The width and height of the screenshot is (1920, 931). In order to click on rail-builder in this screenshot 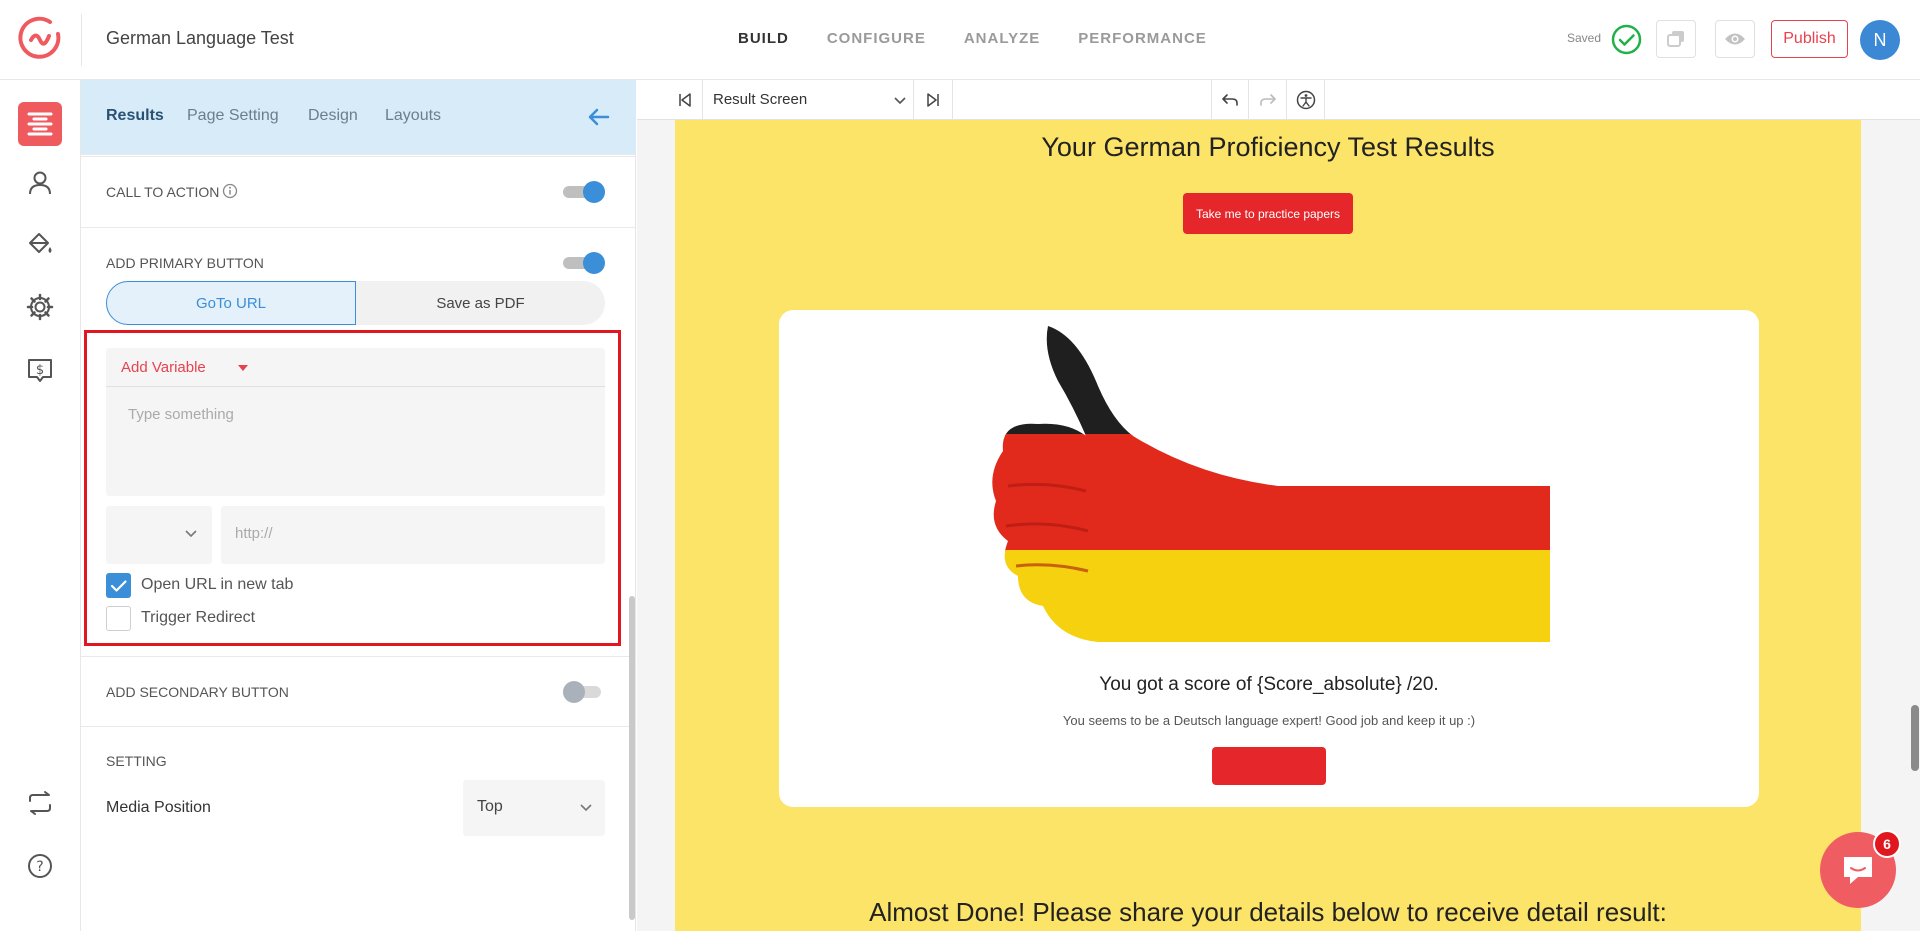, I will do `click(40, 124)`.